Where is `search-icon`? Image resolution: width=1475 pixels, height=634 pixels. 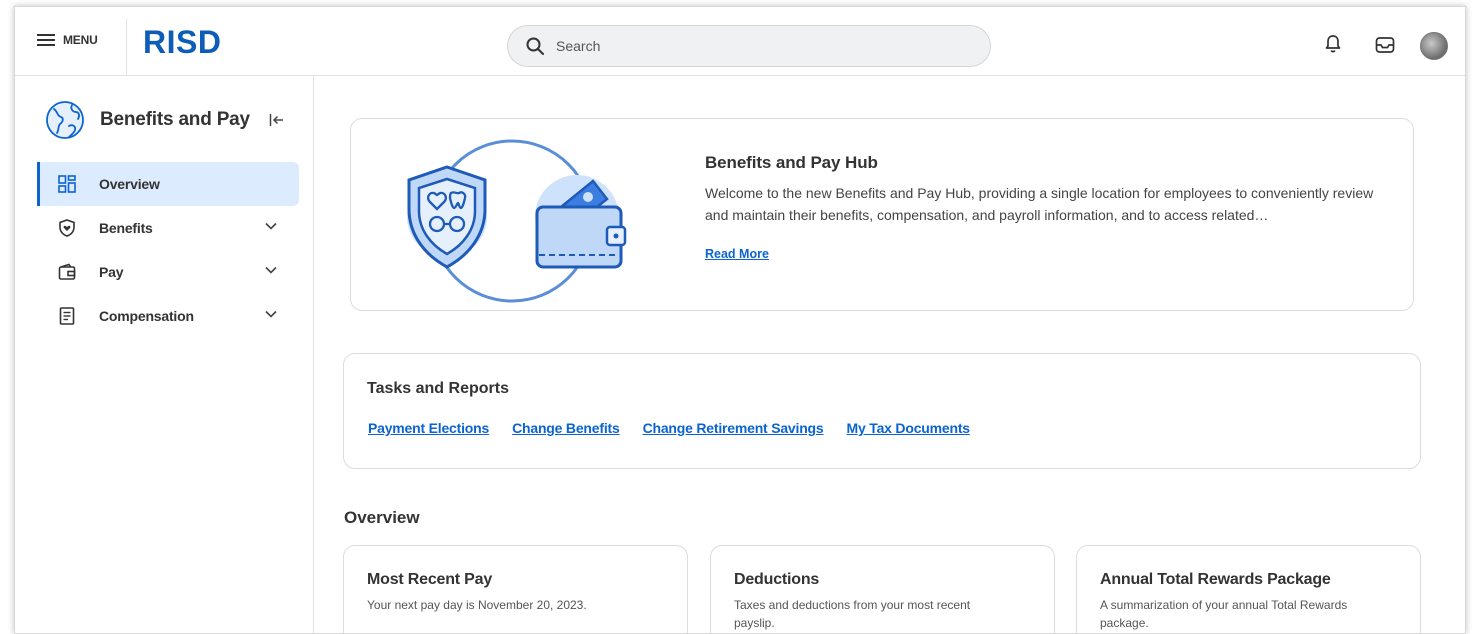 search-icon is located at coordinates (535, 46).